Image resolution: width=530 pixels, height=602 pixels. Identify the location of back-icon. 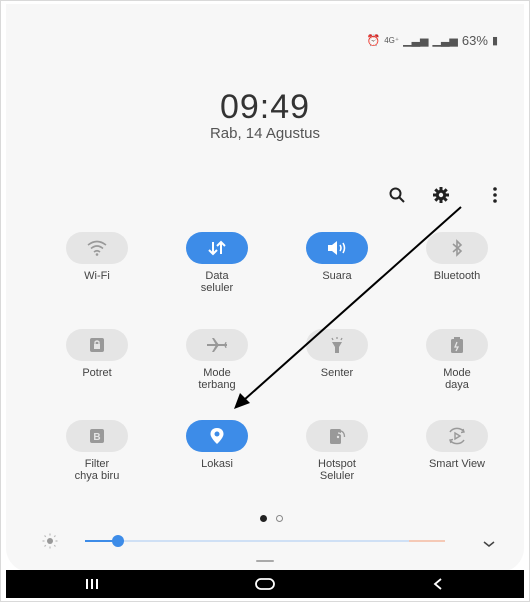
(437, 584).